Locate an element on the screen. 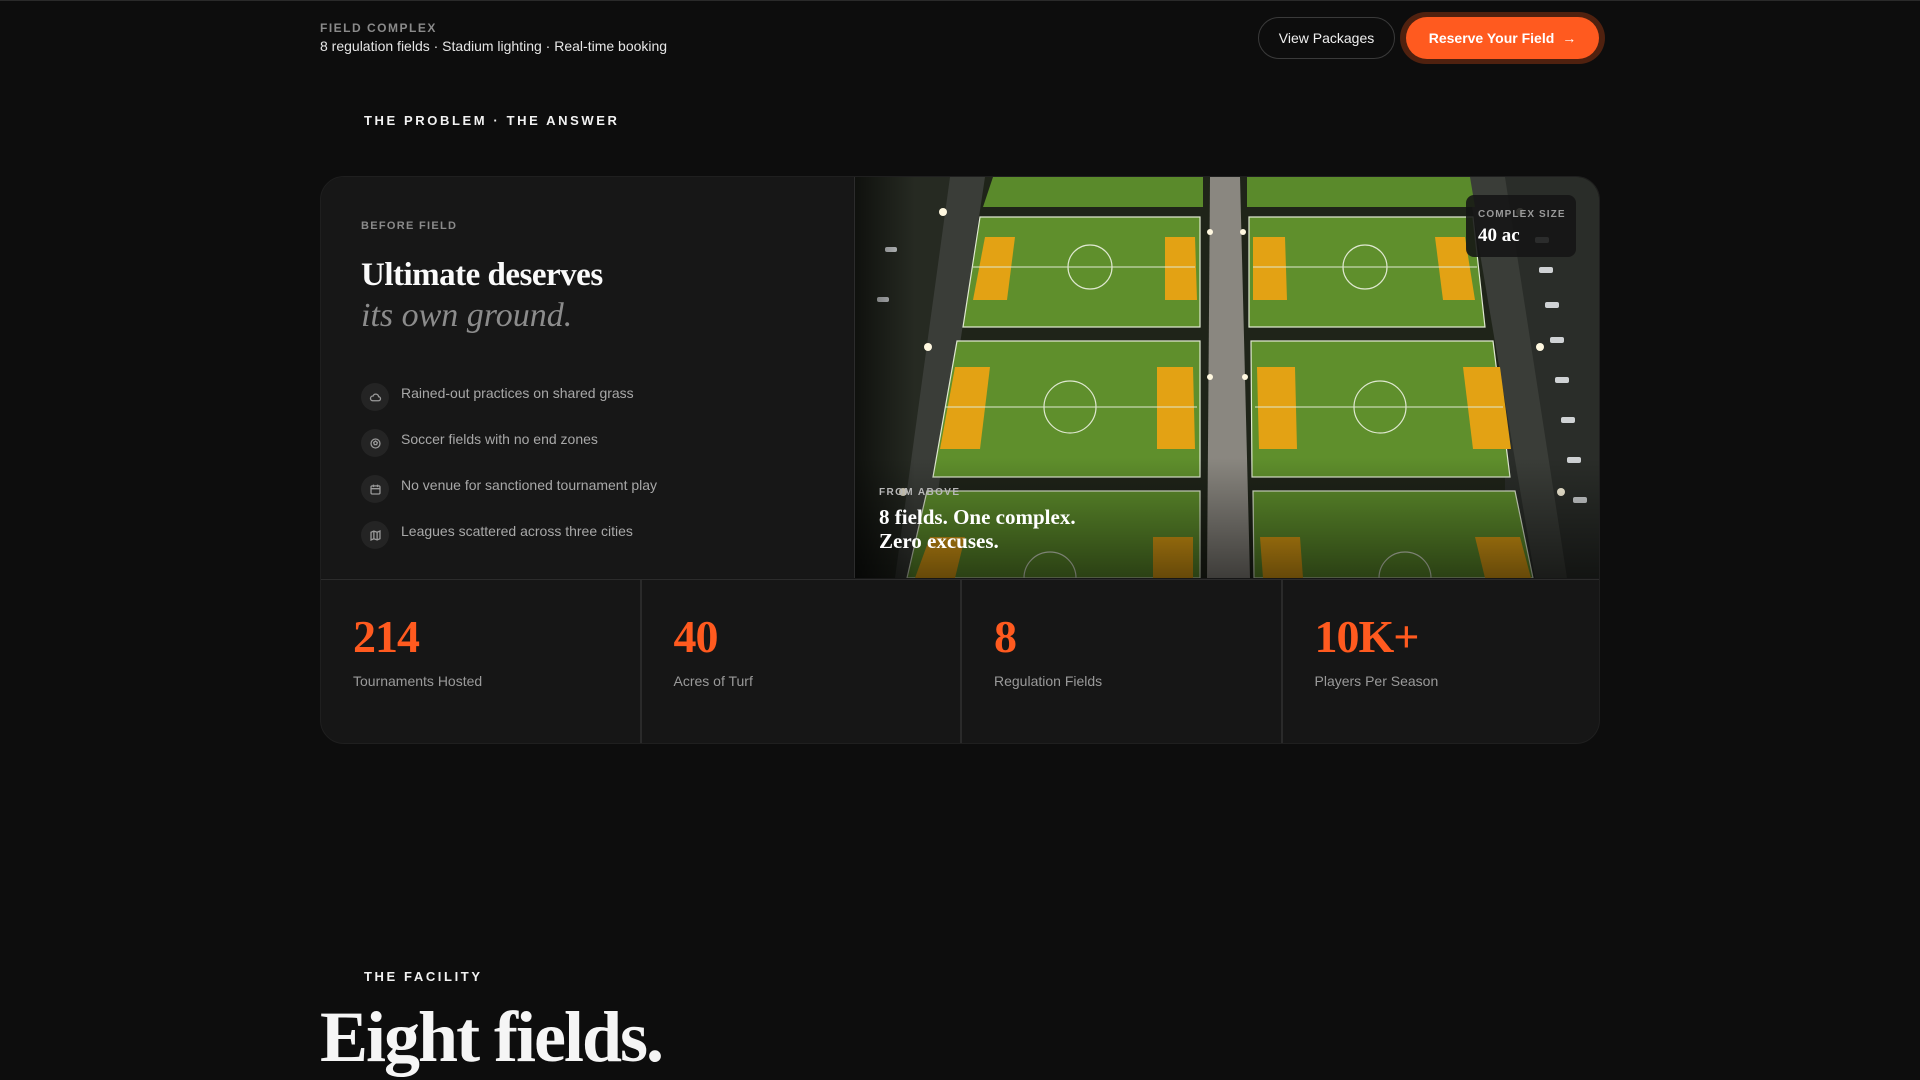 This screenshot has height=1080, width=1920. stat-acres: 40 Acres of Turf is located at coordinates (802, 661).